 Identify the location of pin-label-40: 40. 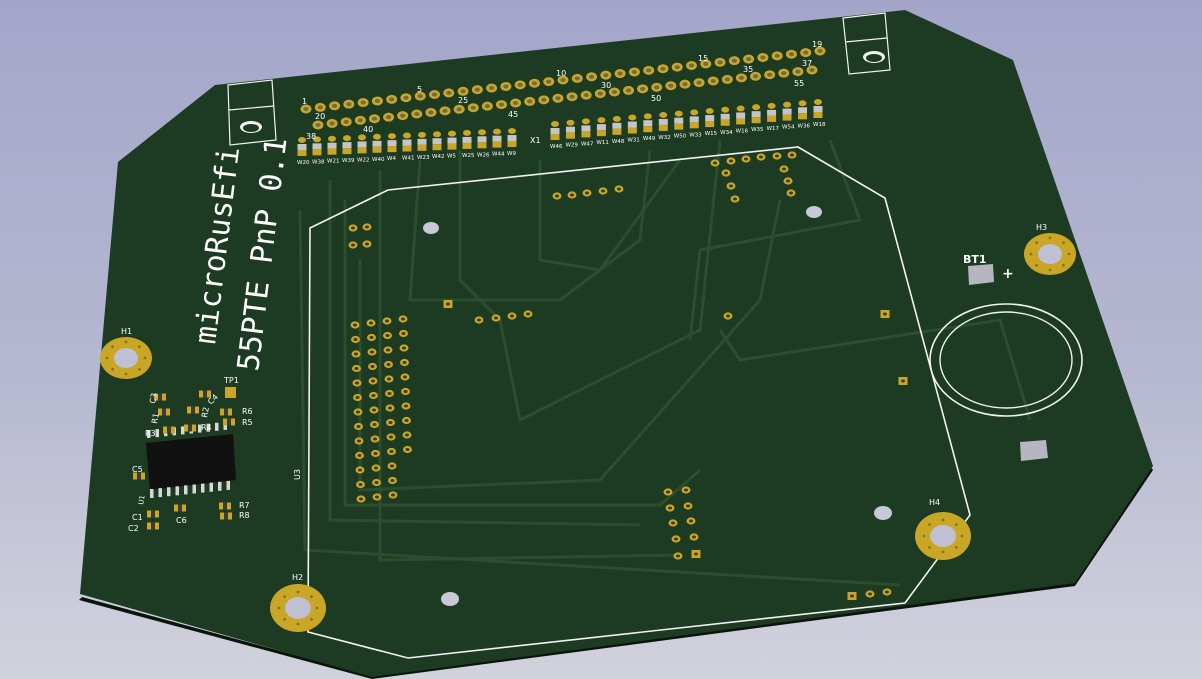
(368, 129).